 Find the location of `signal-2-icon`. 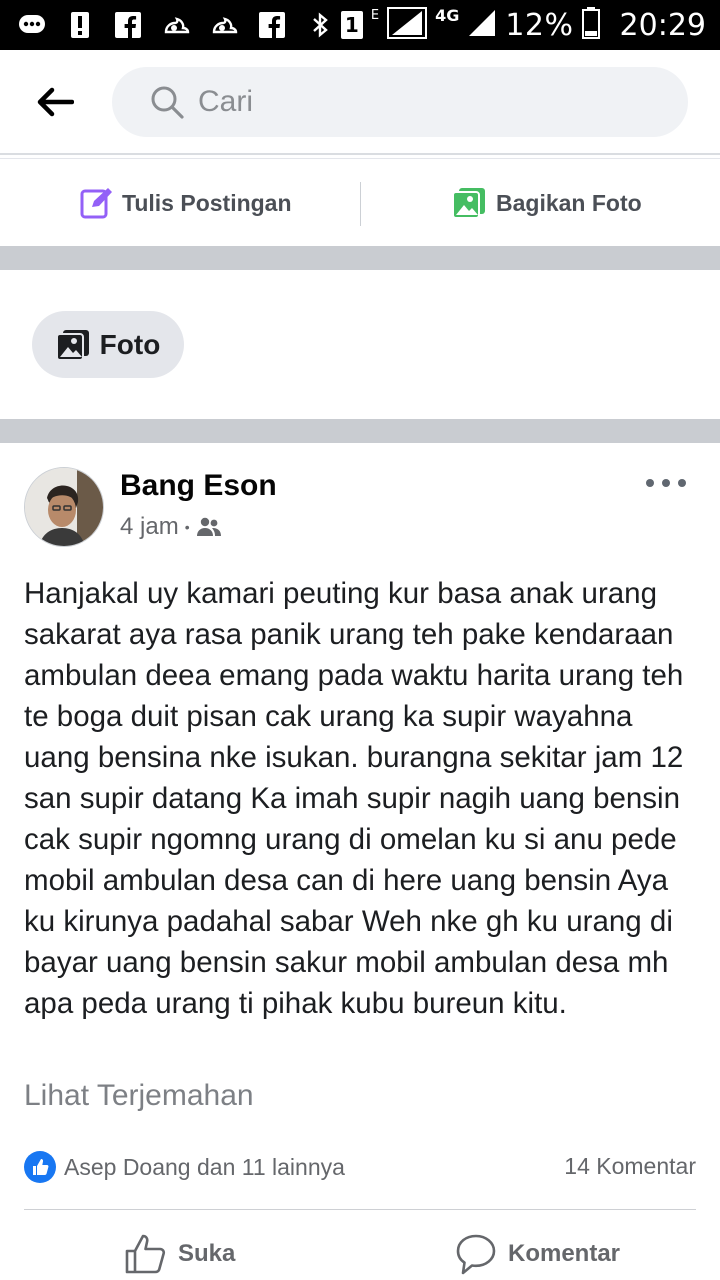

signal-2-icon is located at coordinates (482, 25).